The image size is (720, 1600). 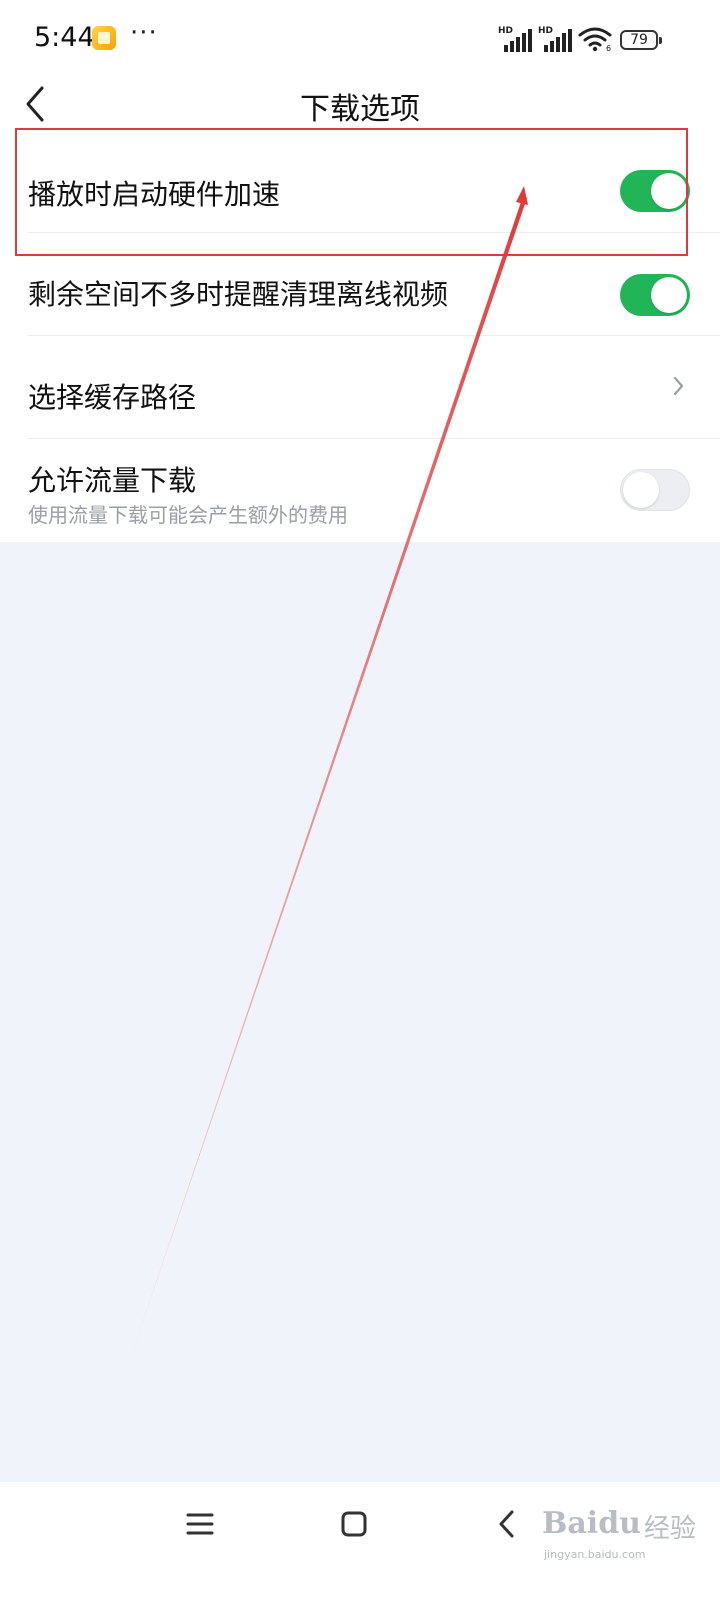 What do you see at coordinates (670, 1529) in the screenshot?
I see `watermark-brand-cn: 经验` at bounding box center [670, 1529].